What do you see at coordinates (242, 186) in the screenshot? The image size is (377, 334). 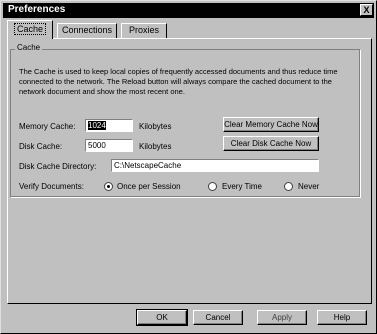 I see `verify-every-time-label: Every Time` at bounding box center [242, 186].